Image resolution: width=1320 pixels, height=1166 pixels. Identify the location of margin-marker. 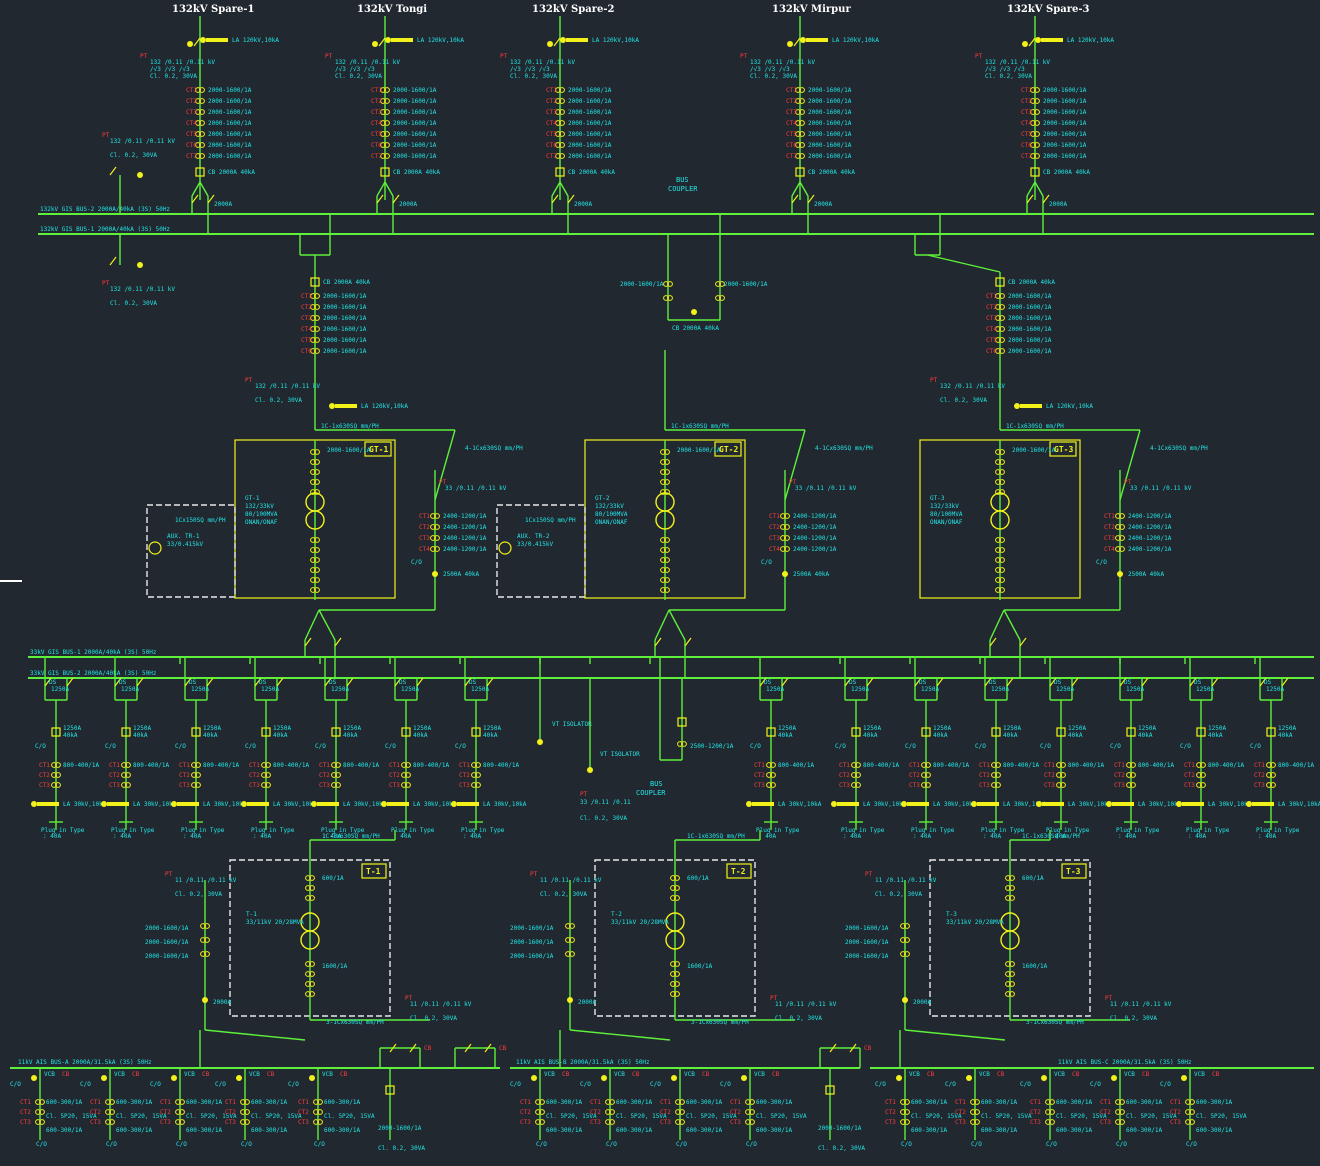
(11, 581).